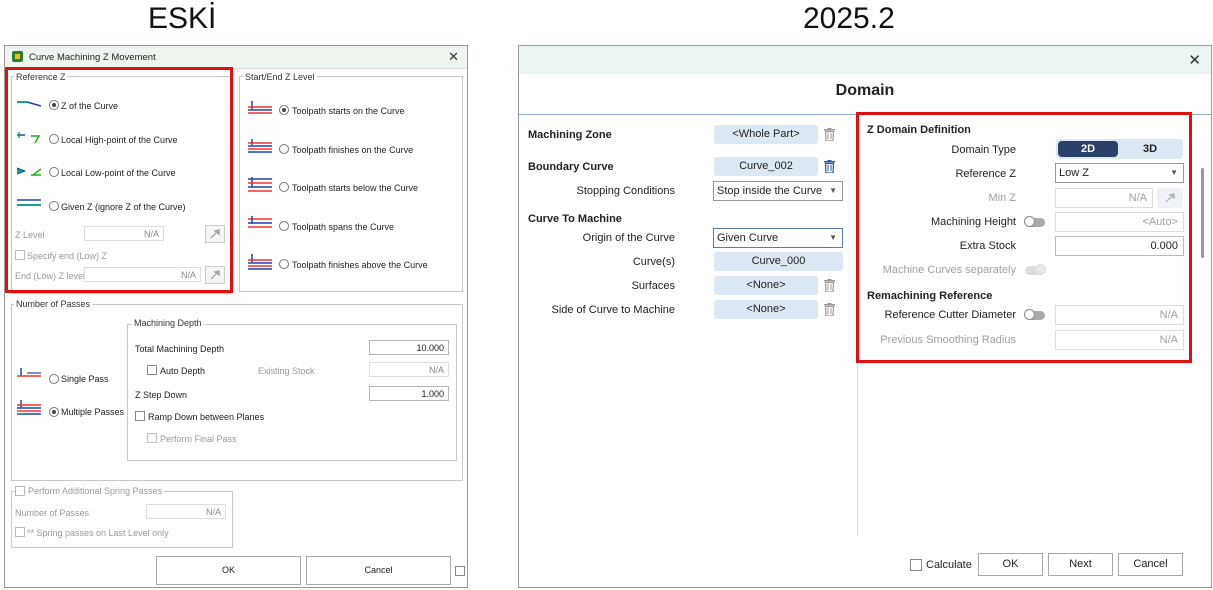 The image size is (1213, 590). What do you see at coordinates (53, 304) in the screenshot?
I see `number-of-passes-label: Number of Passes` at bounding box center [53, 304].